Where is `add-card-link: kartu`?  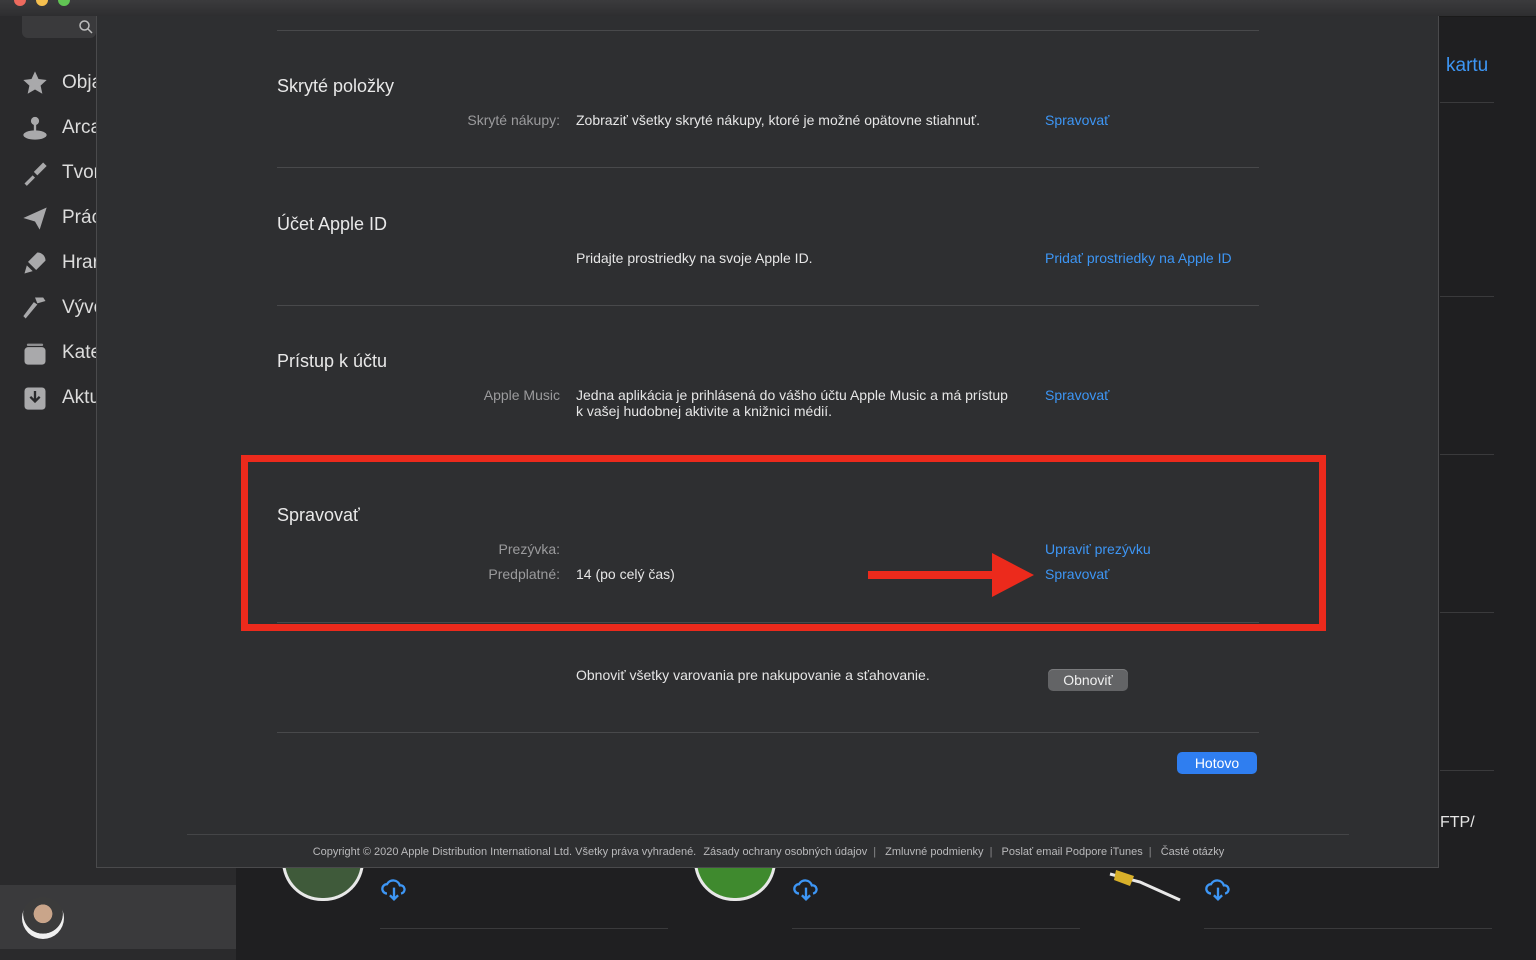
add-card-link: kartu is located at coordinates (1467, 66).